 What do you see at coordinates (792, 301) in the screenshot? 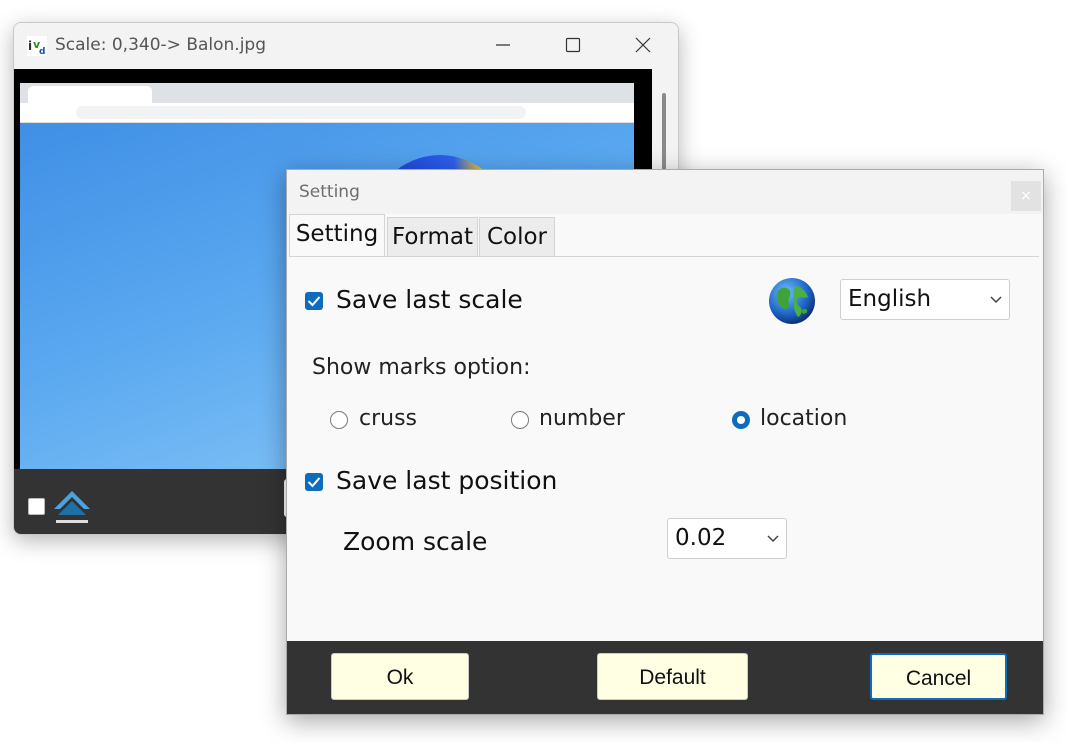
I see `globe-icon` at bounding box center [792, 301].